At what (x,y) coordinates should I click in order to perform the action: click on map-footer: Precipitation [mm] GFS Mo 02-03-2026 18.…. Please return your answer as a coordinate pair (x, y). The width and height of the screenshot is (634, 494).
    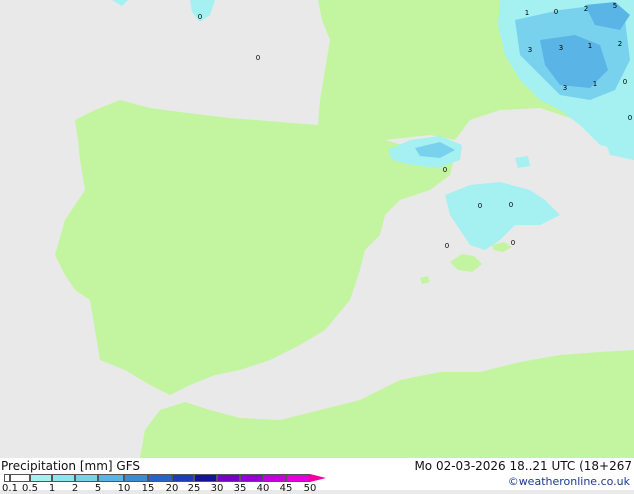
    Looking at the image, I should click on (317, 476).